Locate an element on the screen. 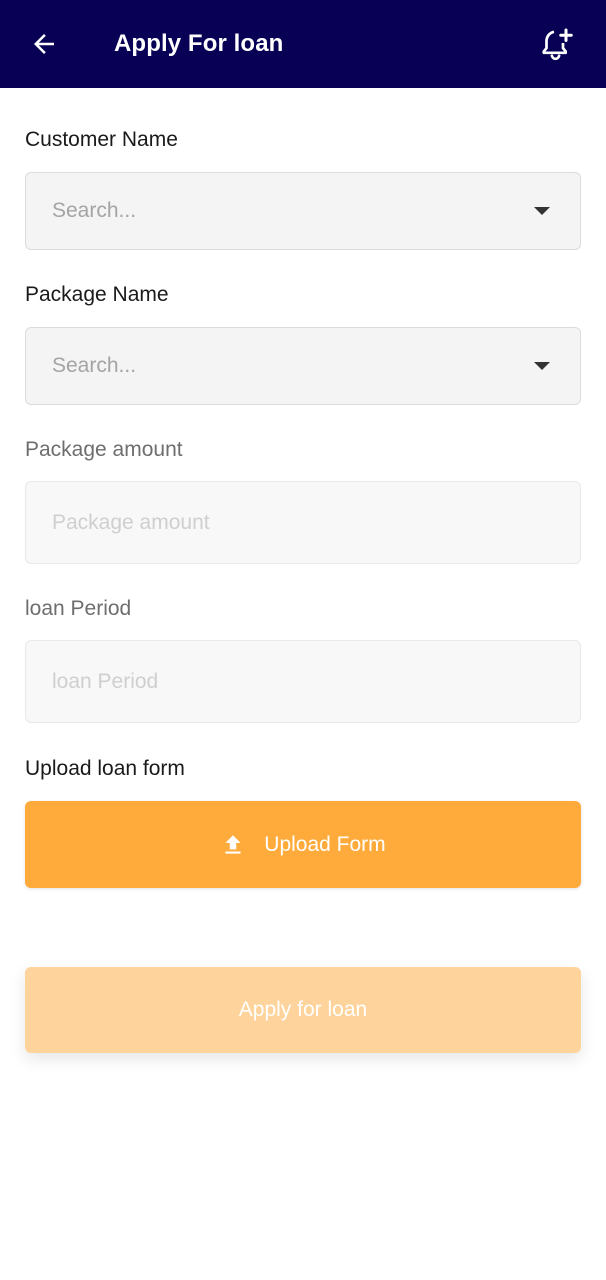 The image size is (606, 1280). package-amount-label: Package amount is located at coordinates (104, 449).